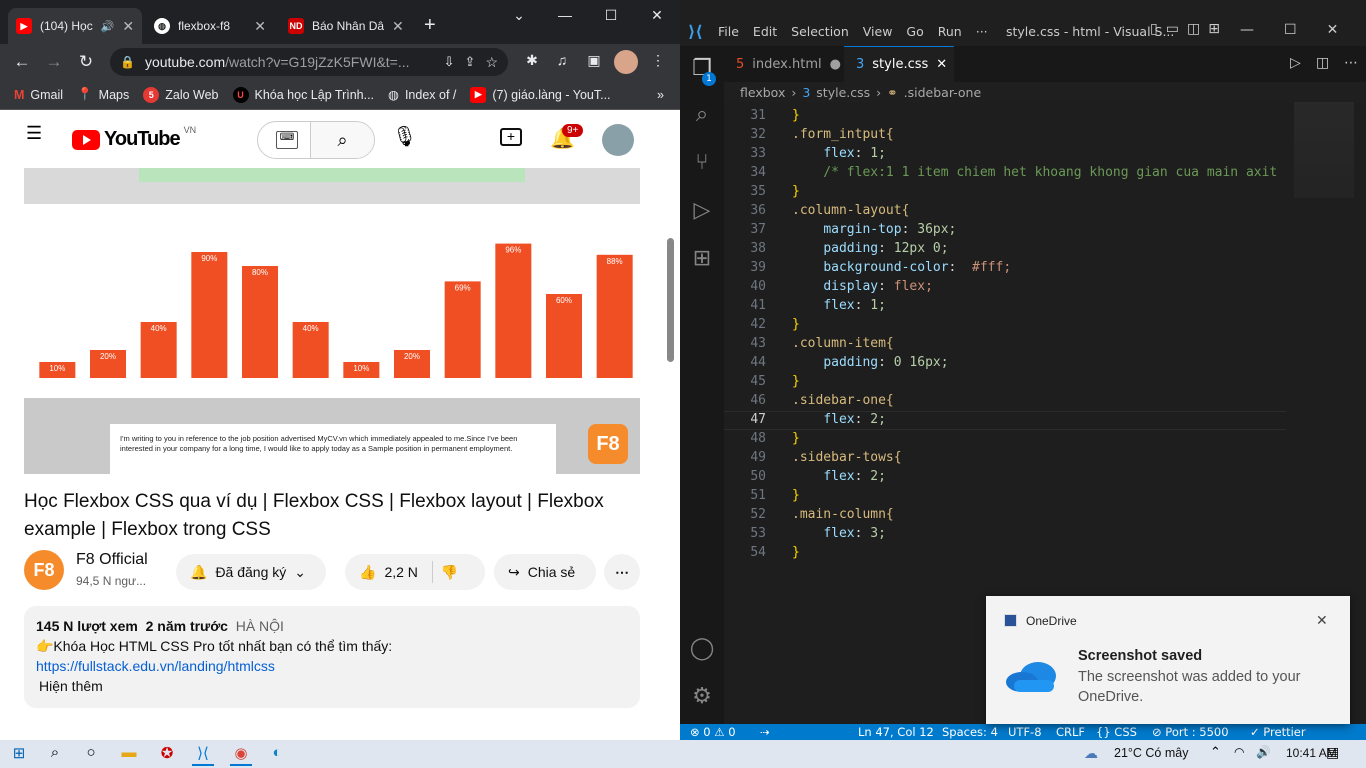 This screenshot has height=768, width=1366. Describe the element at coordinates (982, 31) in the screenshot. I see `menu-more: ···` at that location.